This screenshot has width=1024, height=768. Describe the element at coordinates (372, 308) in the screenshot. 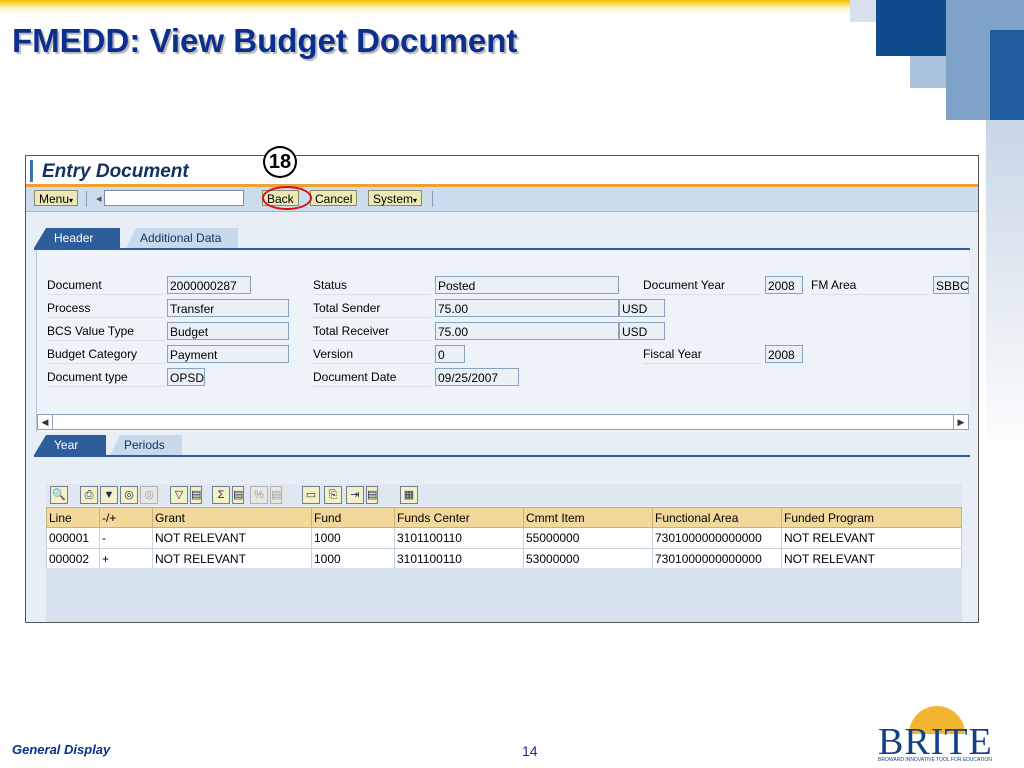

I see `total-sender-label: Total Sender` at that location.